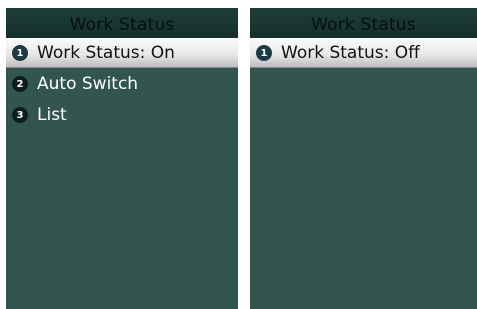  What do you see at coordinates (88, 84) in the screenshot?
I see `menu-item-label: Auto Switch` at bounding box center [88, 84].